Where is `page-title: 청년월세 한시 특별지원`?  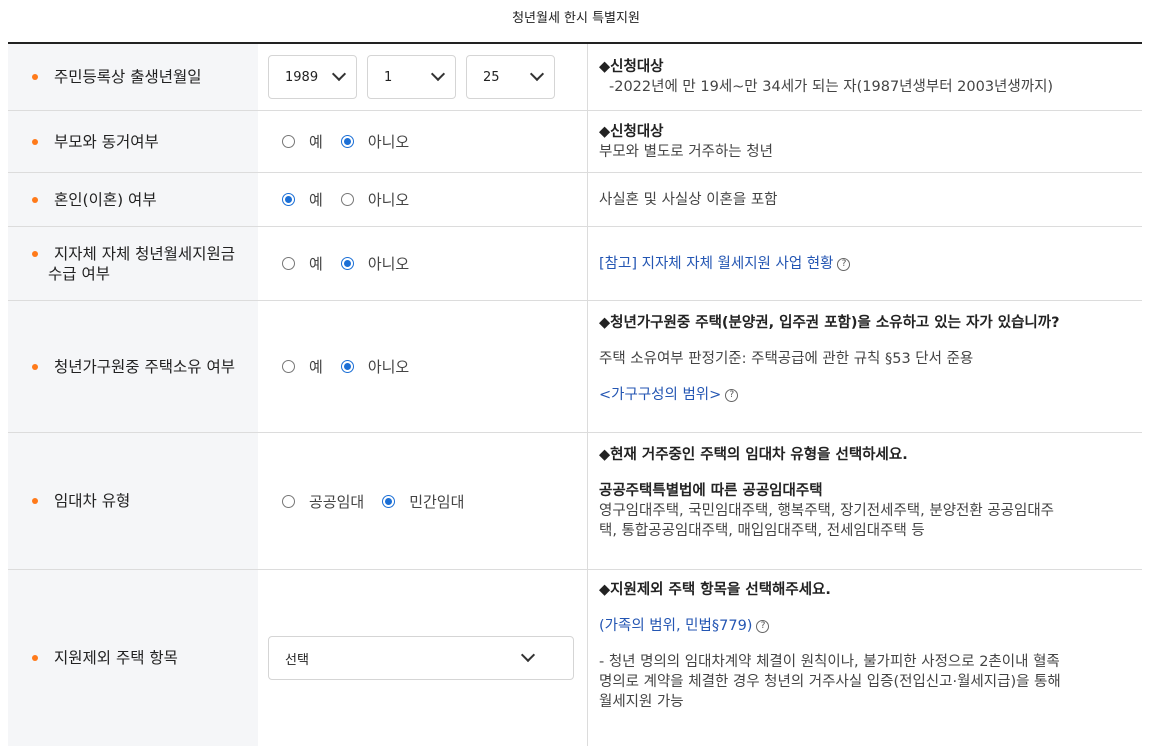
page-title: 청년월세 한시 특별지원 is located at coordinates (576, 18).